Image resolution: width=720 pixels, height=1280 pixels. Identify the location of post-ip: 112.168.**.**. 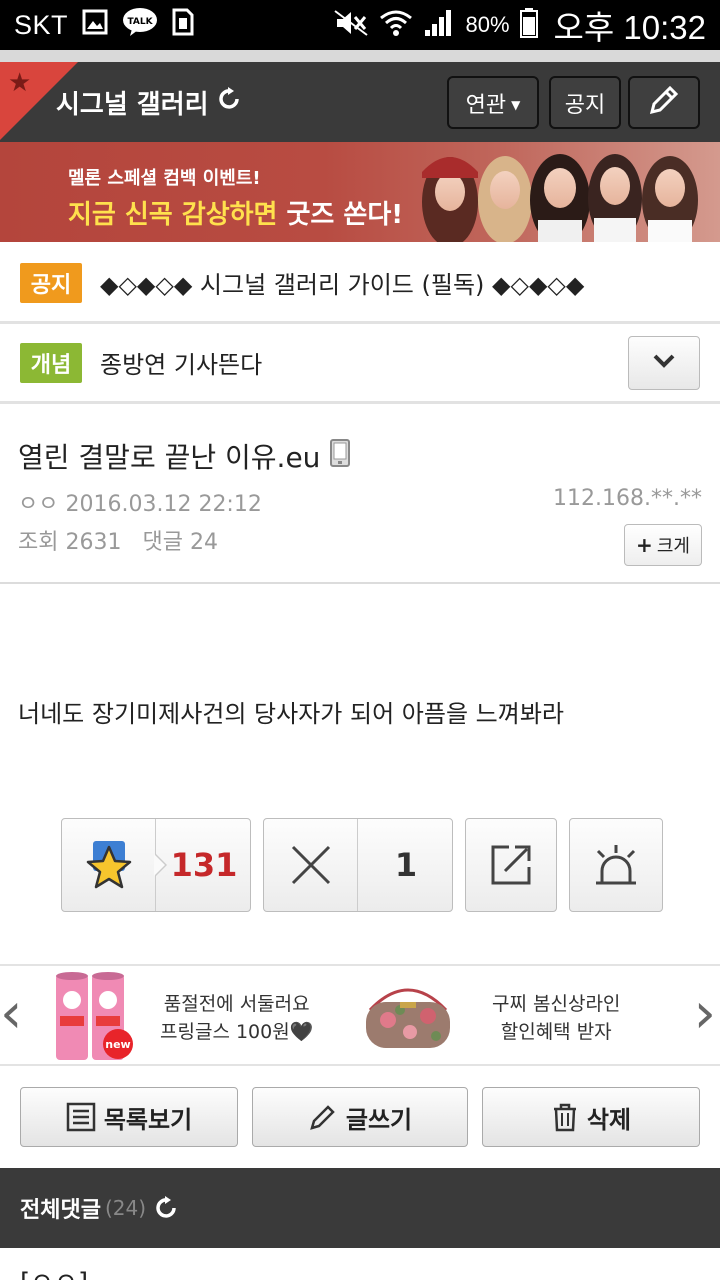
(627, 498).